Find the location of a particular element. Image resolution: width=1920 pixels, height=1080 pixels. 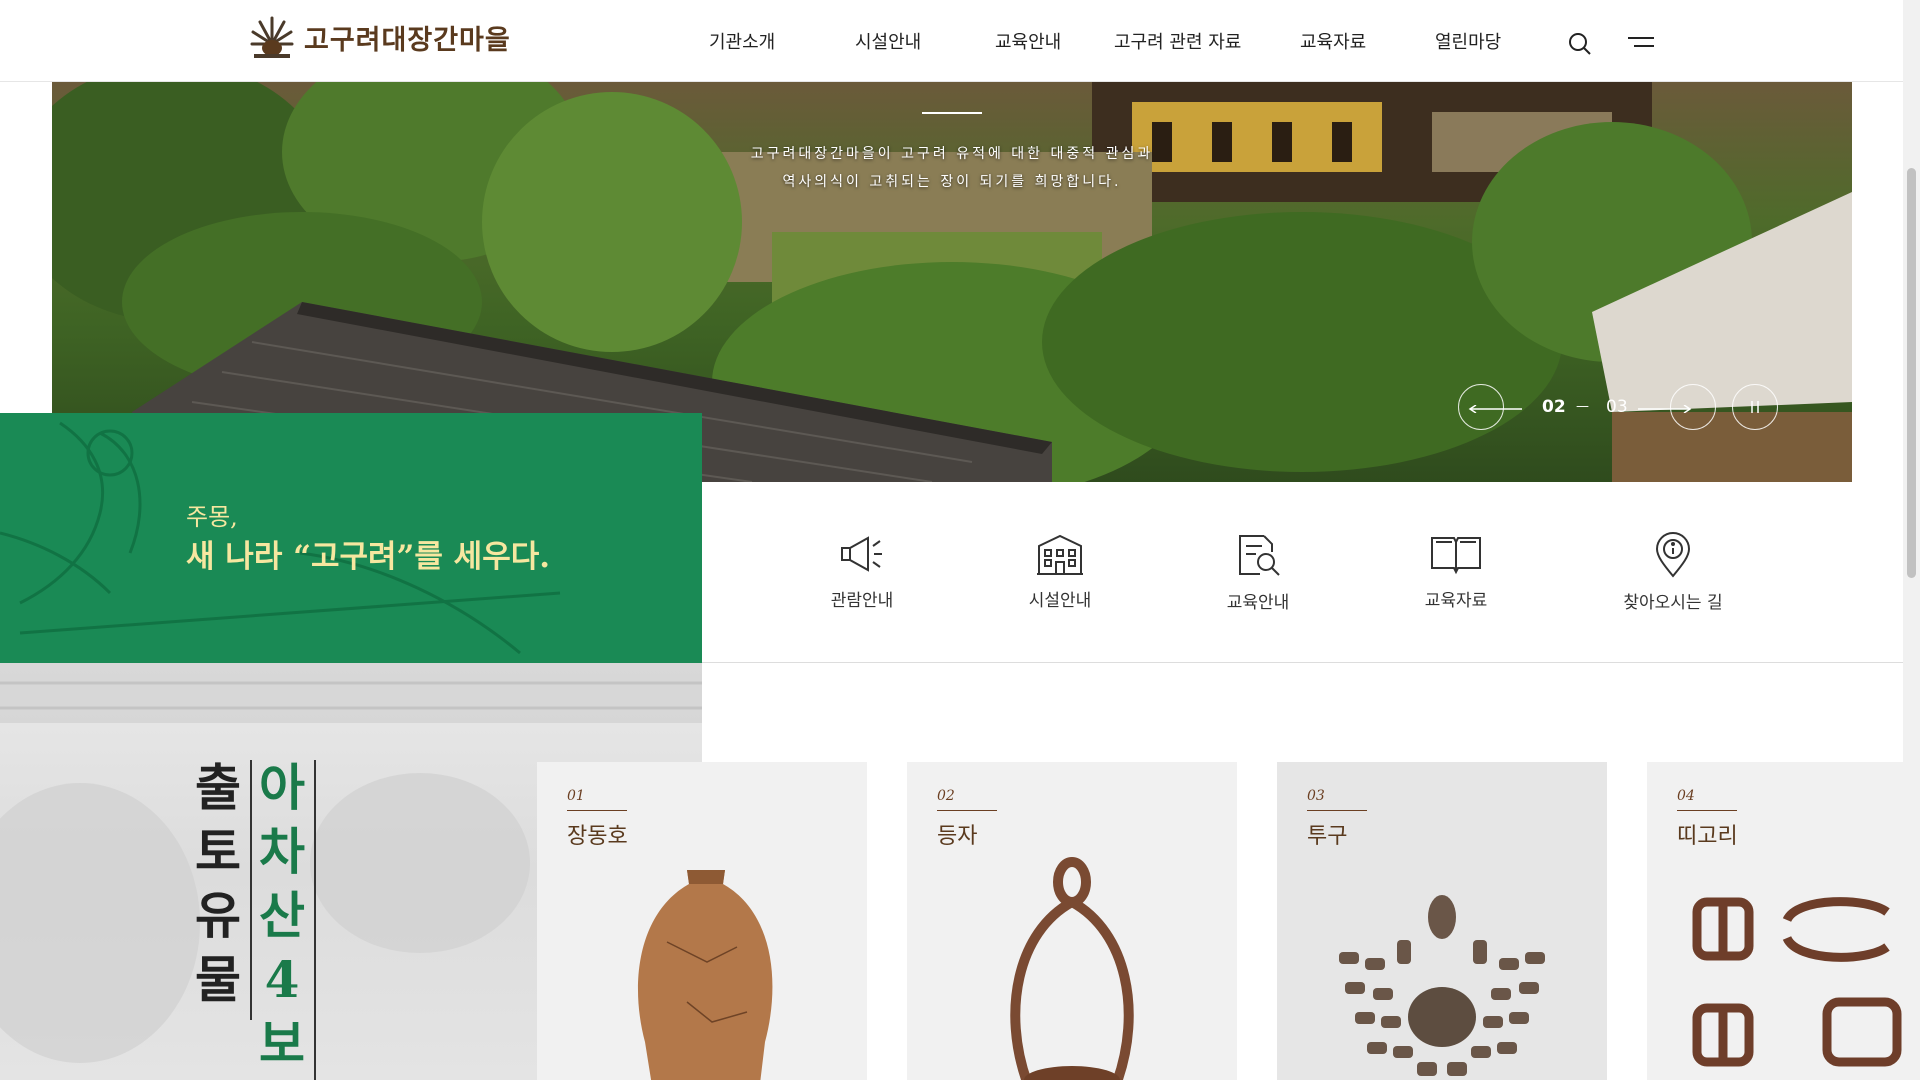

artifact-name: 투구 is located at coordinates (1327, 836).